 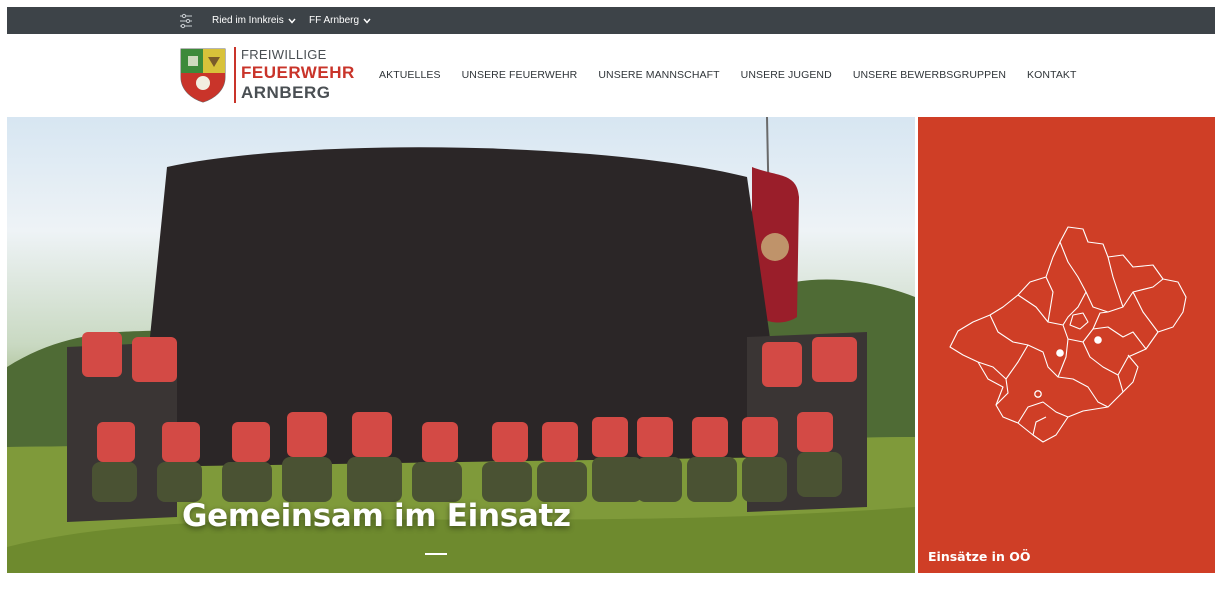 I want to click on nav-item-unsere-mannschaft: UNSERE MANNSCHAFT, so click(x=658, y=75).